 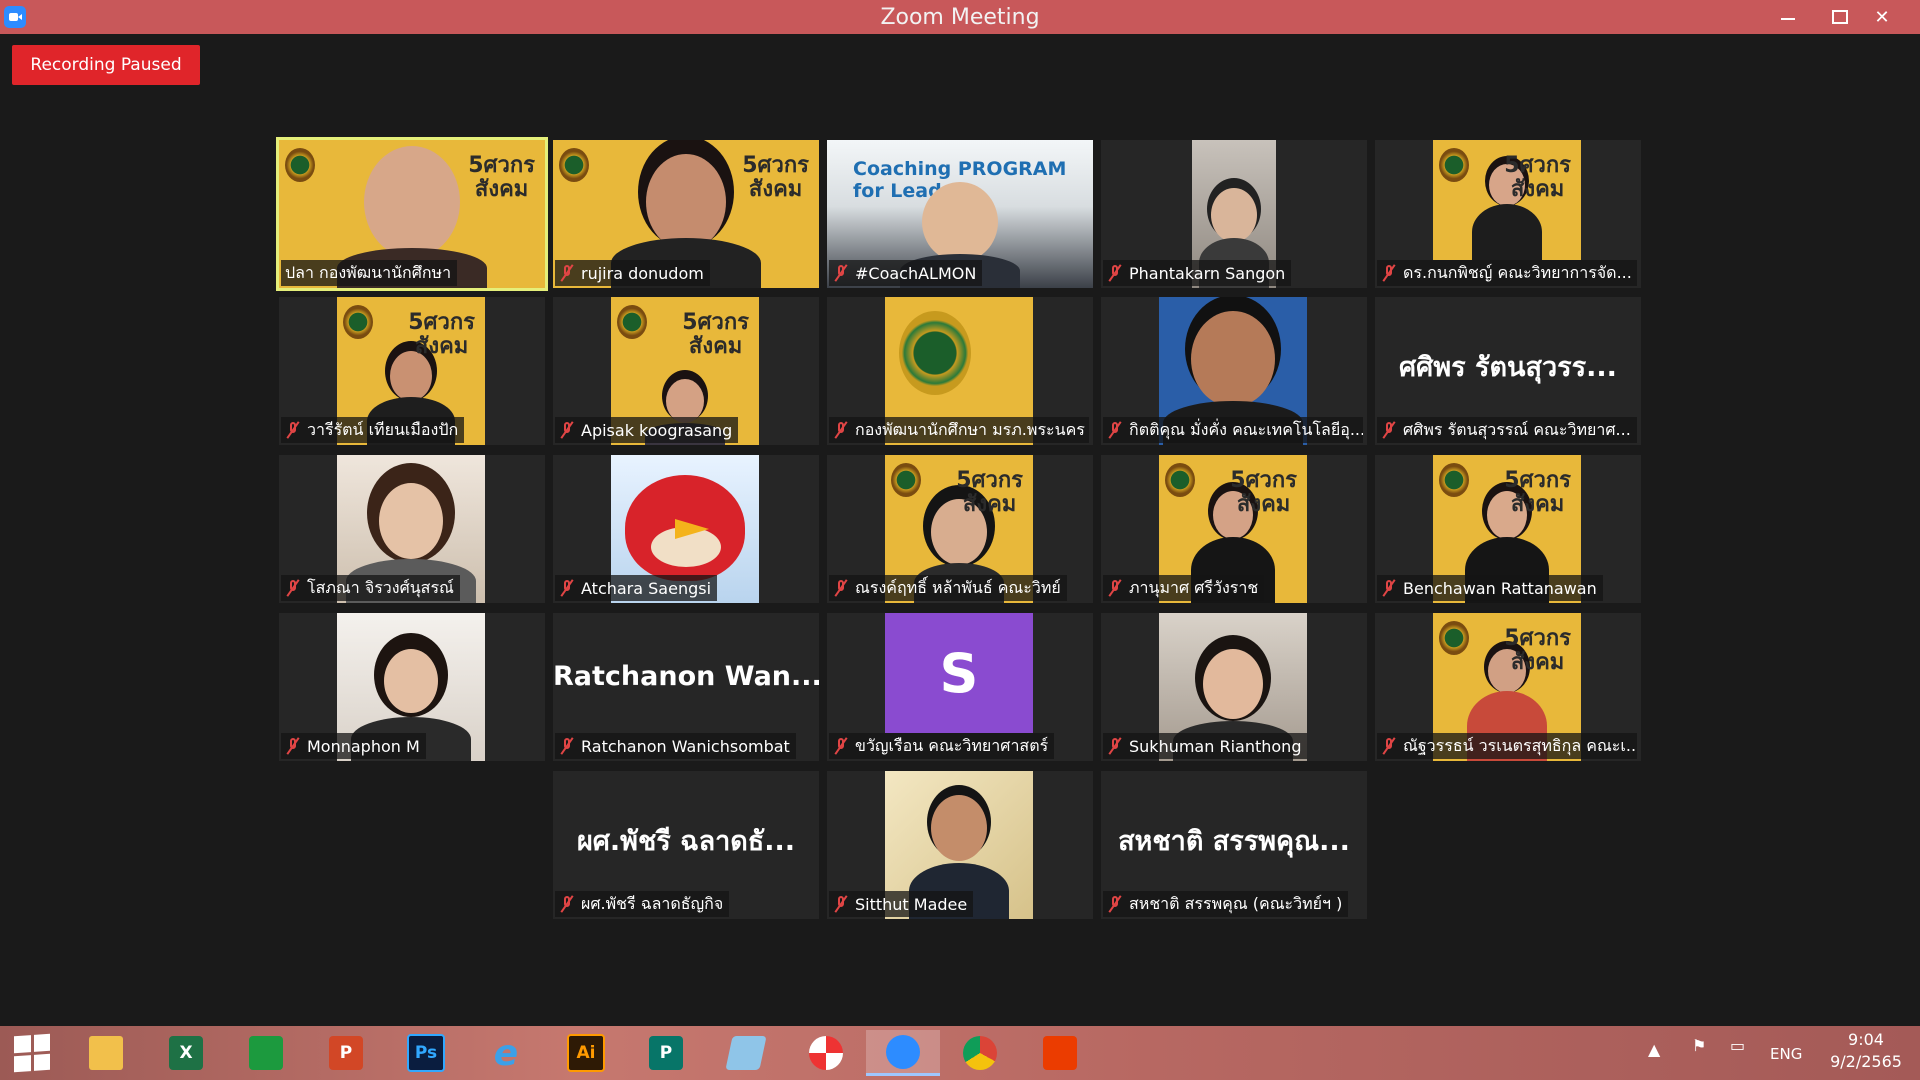 What do you see at coordinates (1234, 214) in the screenshot?
I see `participant-tile: Phantakarn Sangon` at bounding box center [1234, 214].